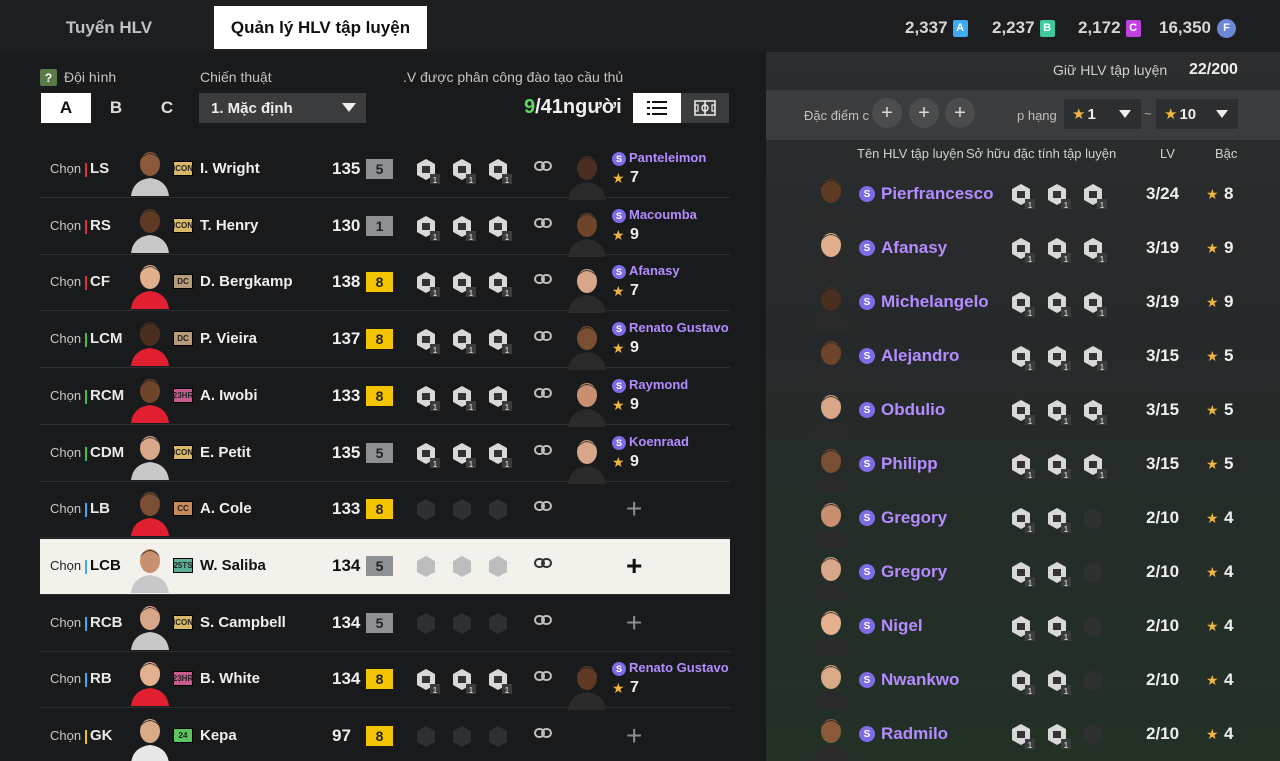 The width and height of the screenshot is (1280, 761). What do you see at coordinates (48, 77) in the screenshot?
I see `help-icon: ?` at bounding box center [48, 77].